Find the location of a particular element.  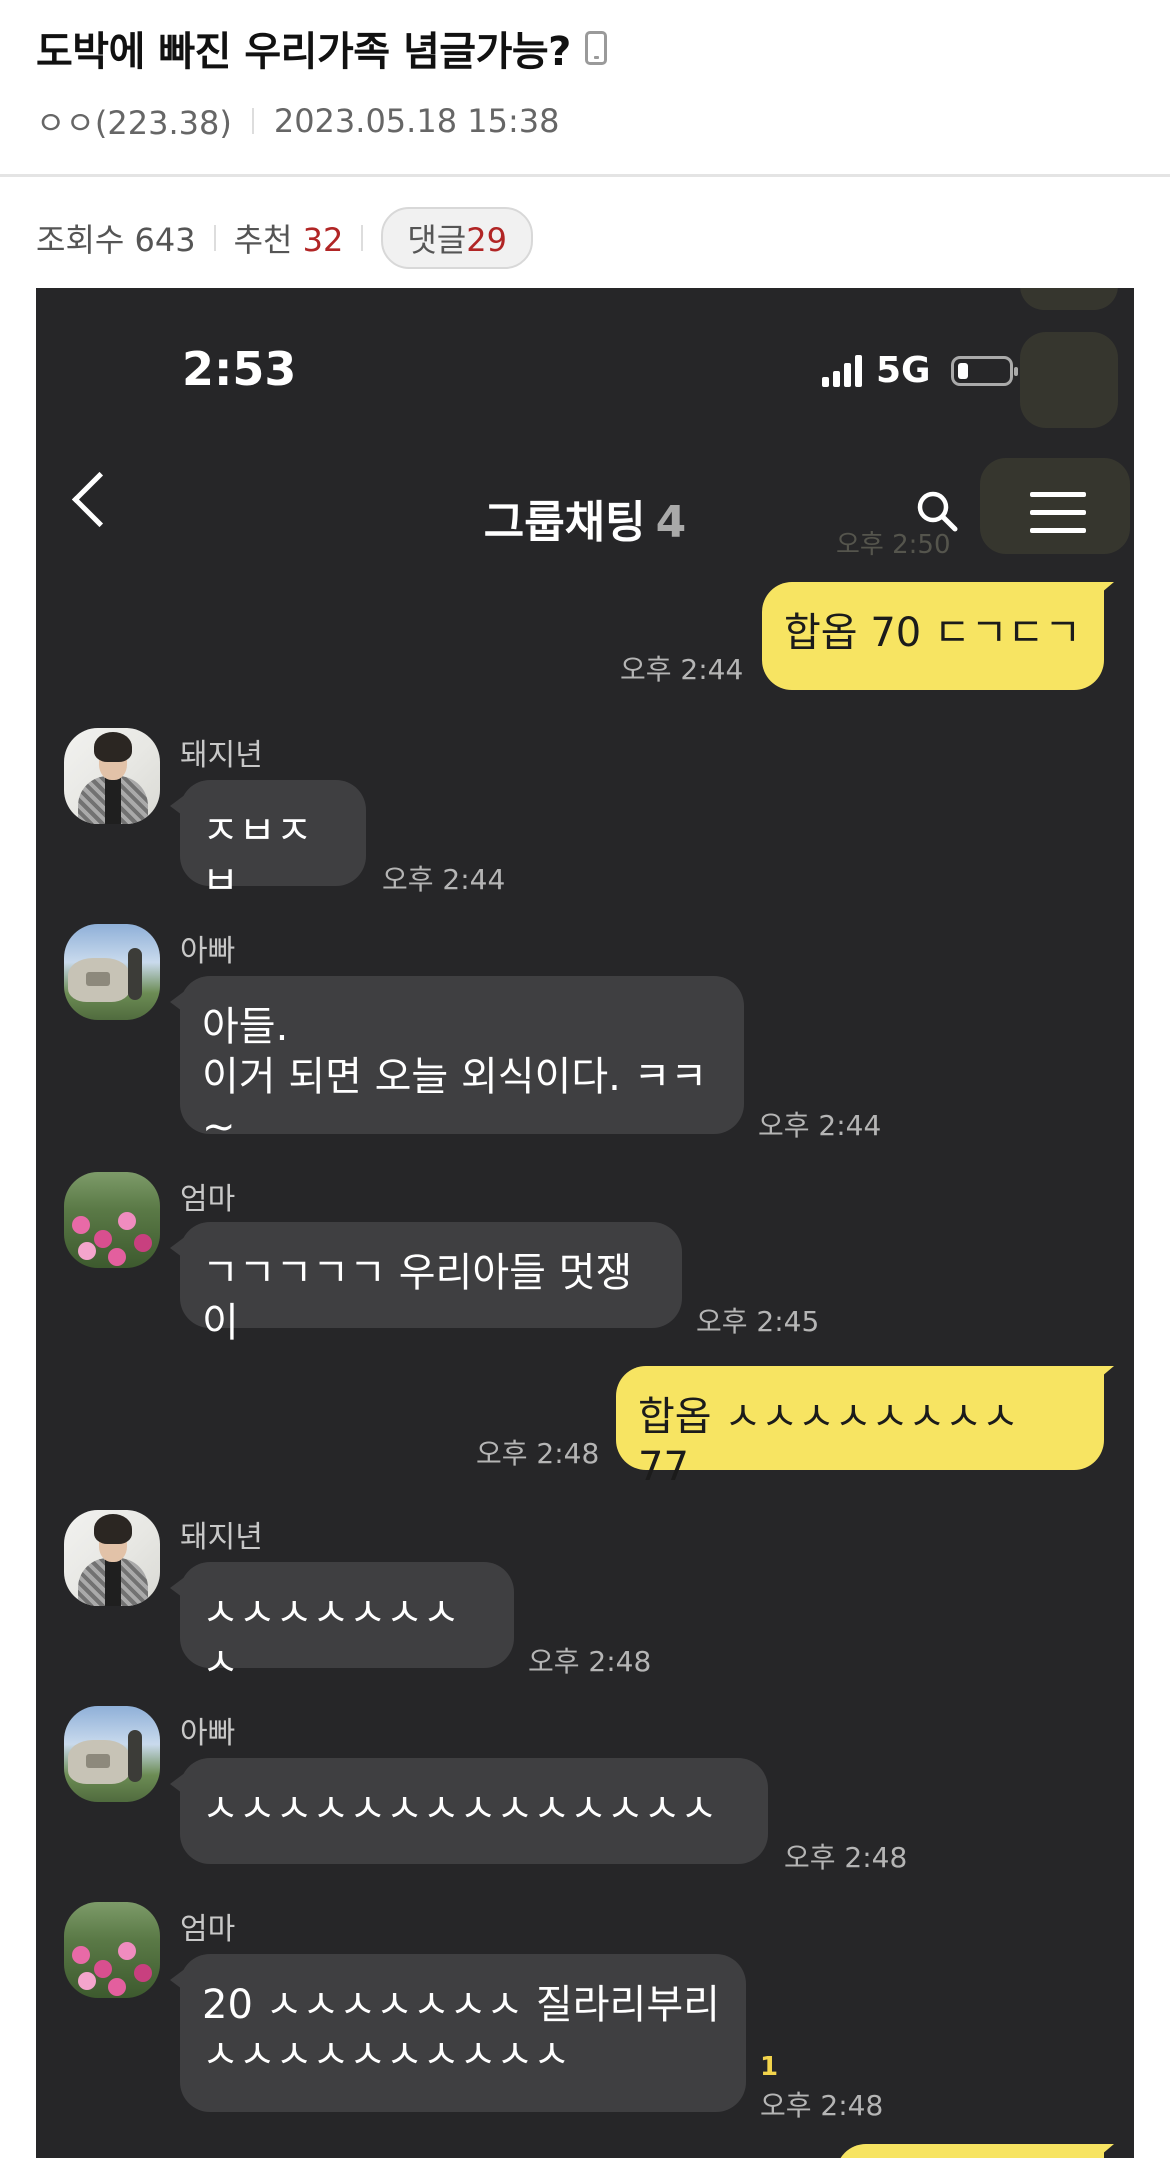

message-bubble: ㄱㄱㄱㄱㄱ 우리아들 멋쟁이 is located at coordinates (426, 1284).